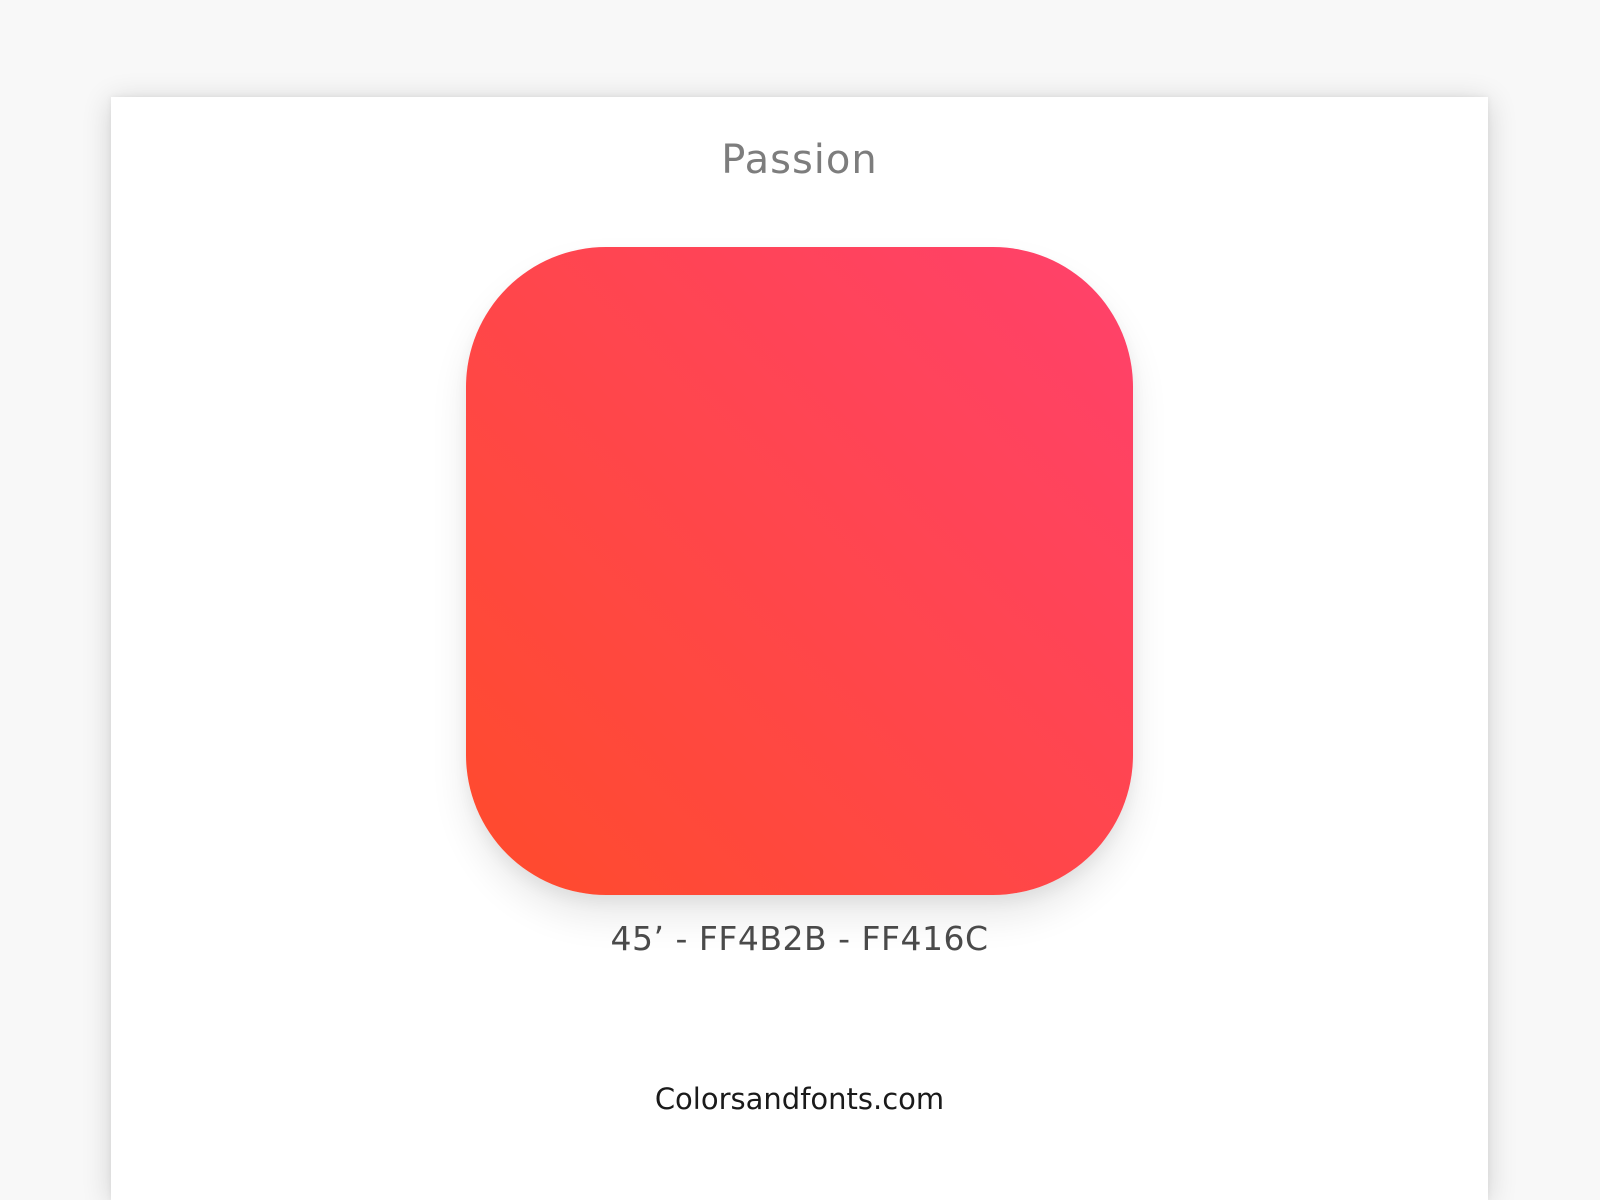 The width and height of the screenshot is (1600, 1200). Describe the element at coordinates (799, 160) in the screenshot. I see `gradient-name: Passion` at that location.